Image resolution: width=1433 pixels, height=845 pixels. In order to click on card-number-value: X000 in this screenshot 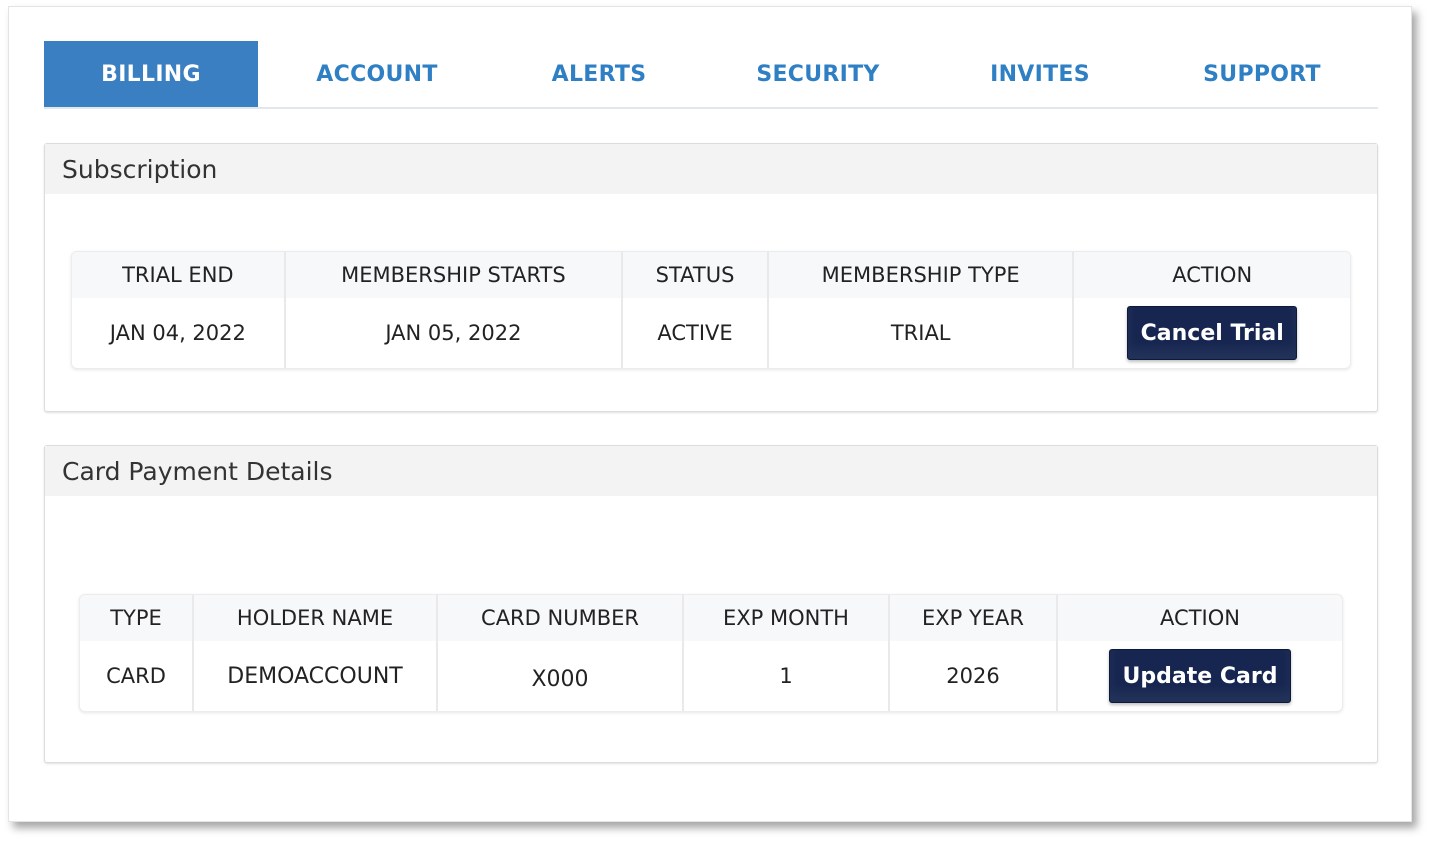, I will do `click(561, 676)`.